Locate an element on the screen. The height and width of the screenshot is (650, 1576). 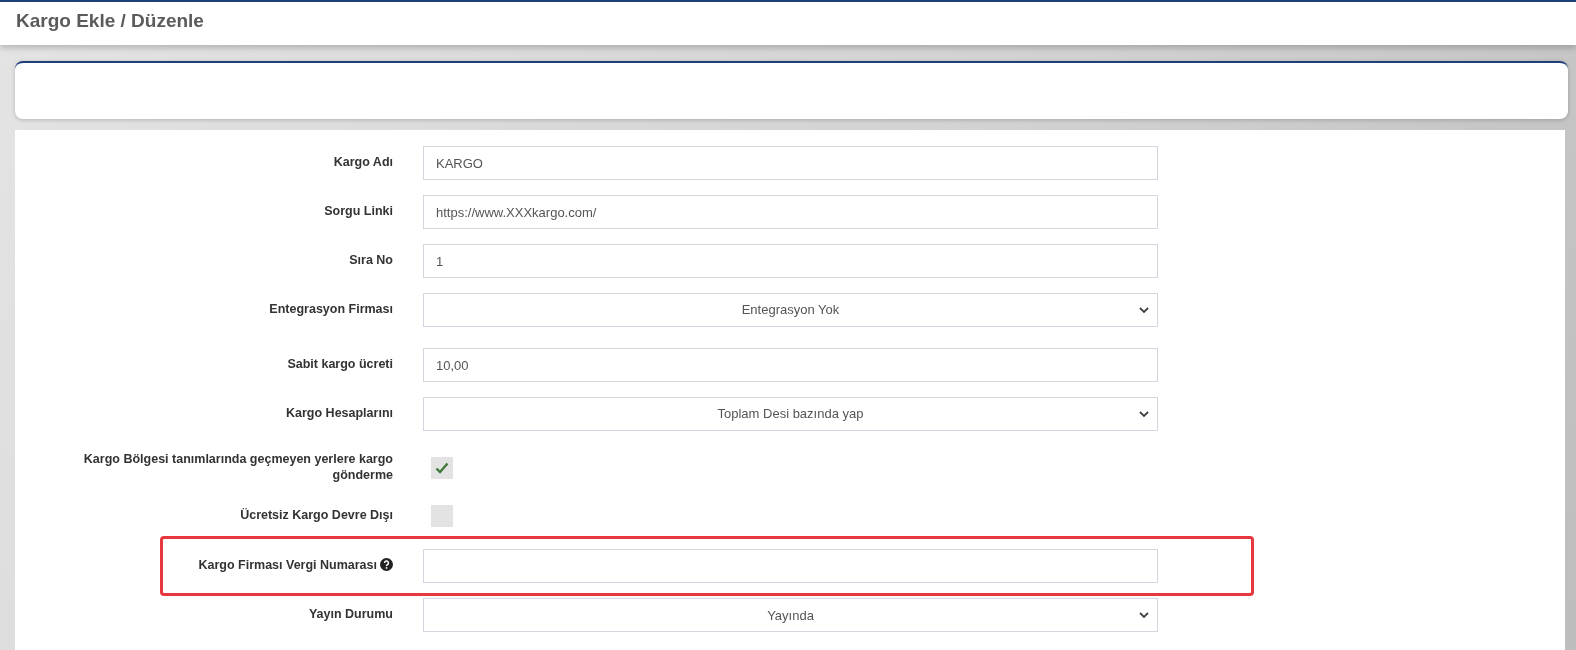
text-field: KARGO is located at coordinates (790, 163).